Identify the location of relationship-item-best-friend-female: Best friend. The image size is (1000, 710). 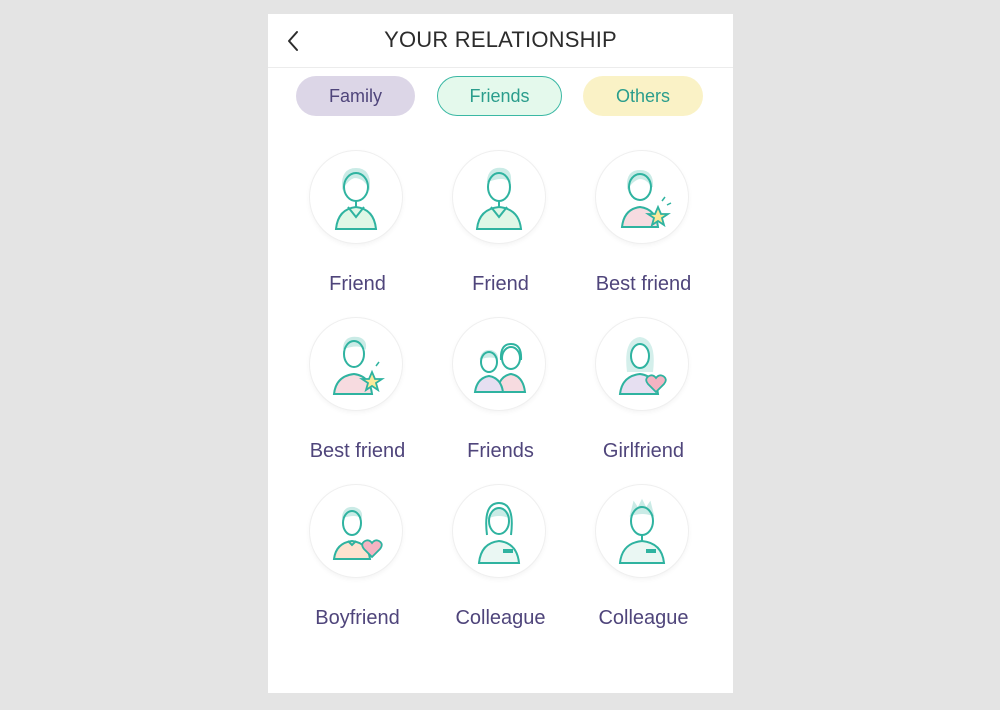
(643, 231).